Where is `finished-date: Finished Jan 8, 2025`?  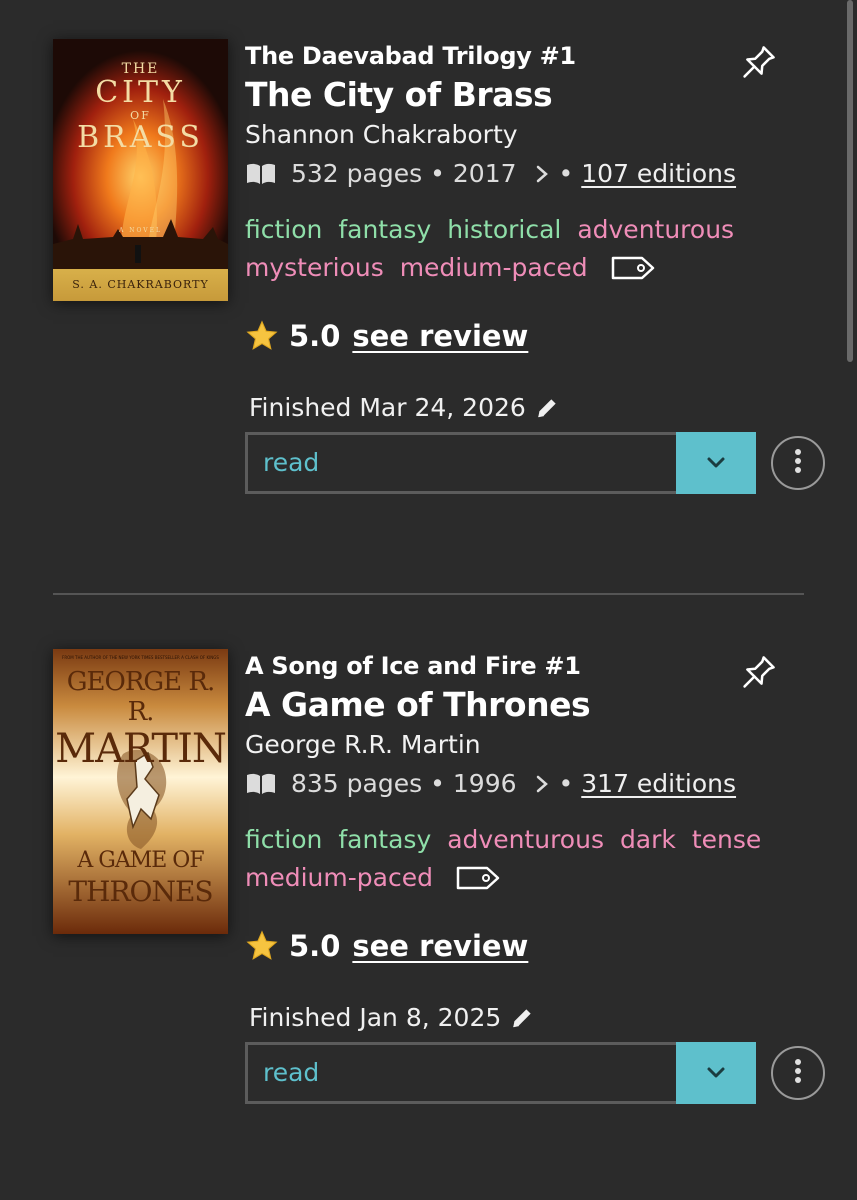 finished-date: Finished Jan 8, 2025 is located at coordinates (392, 1017).